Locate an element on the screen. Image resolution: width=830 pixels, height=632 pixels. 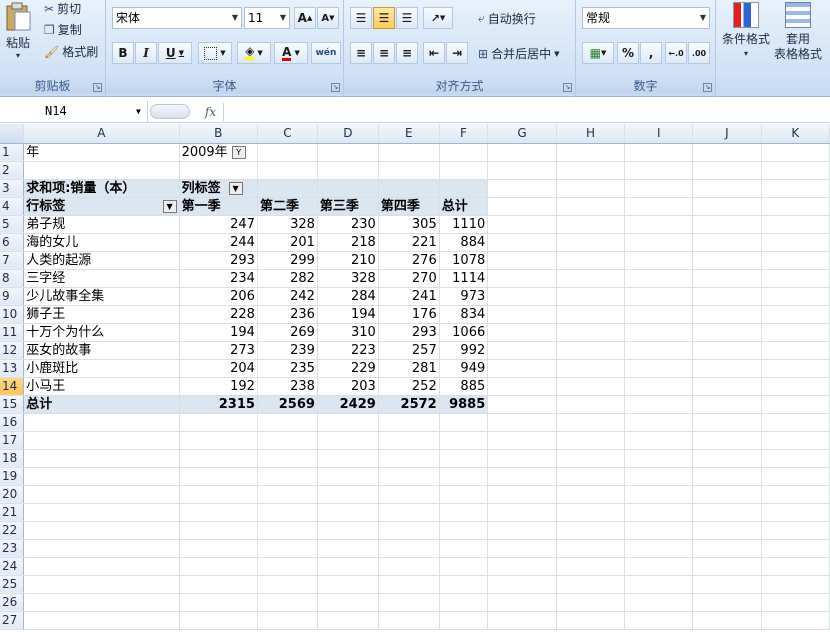
align-left-button: ≡ is located at coordinates (361, 53).